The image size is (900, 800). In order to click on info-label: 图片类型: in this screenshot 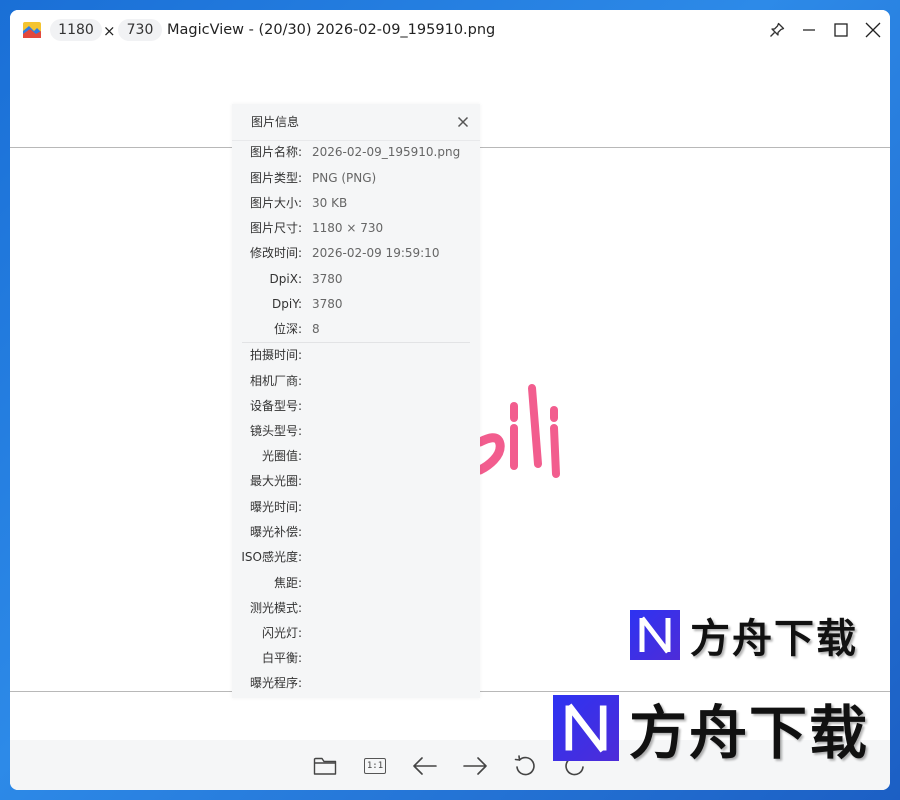, I will do `click(275, 178)`.